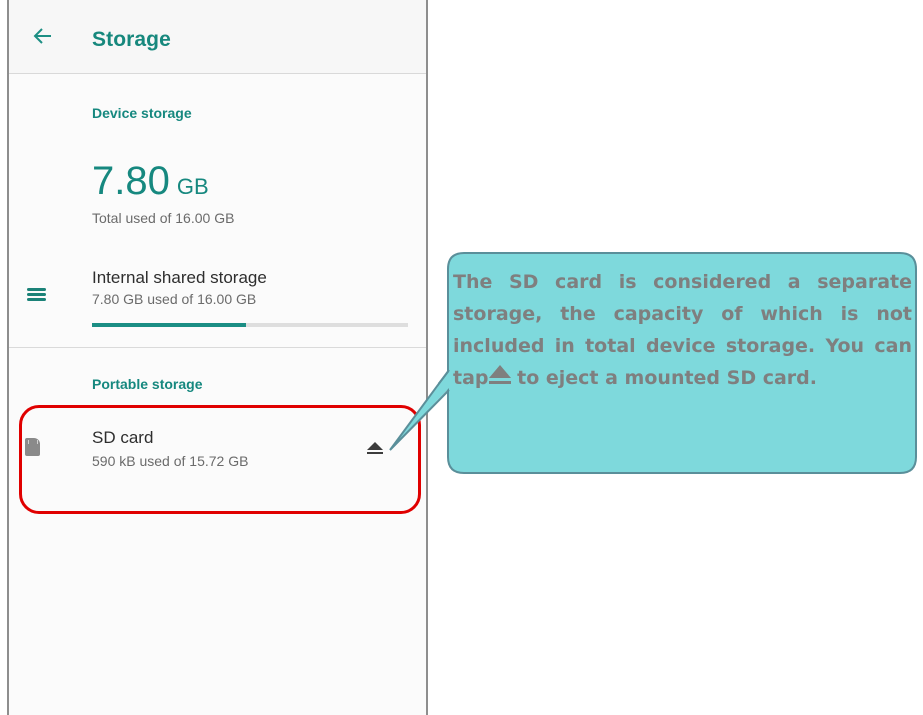 The height and width of the screenshot is (715, 923). What do you see at coordinates (163, 218) in the screenshot?
I see `total-used-caption: Total used of 16.00 GB` at bounding box center [163, 218].